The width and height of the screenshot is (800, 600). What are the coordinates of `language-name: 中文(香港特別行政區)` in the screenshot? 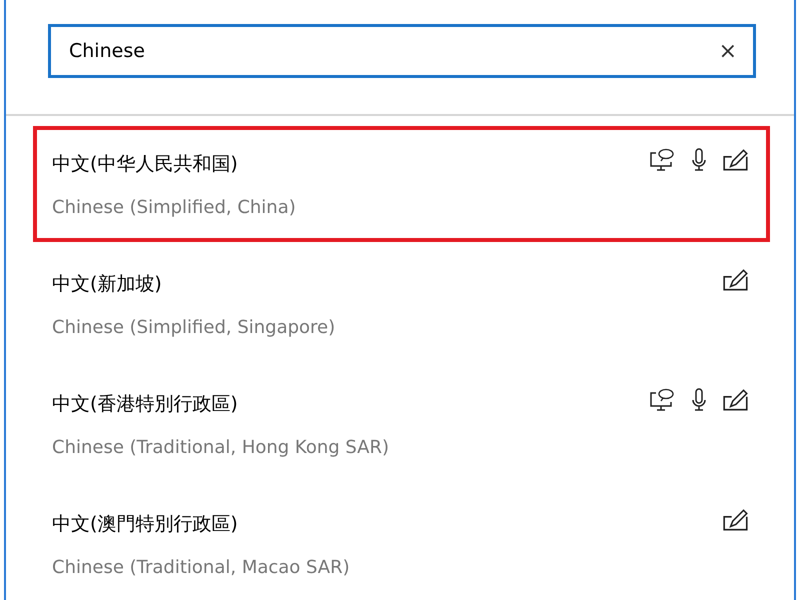 It's located at (145, 404).